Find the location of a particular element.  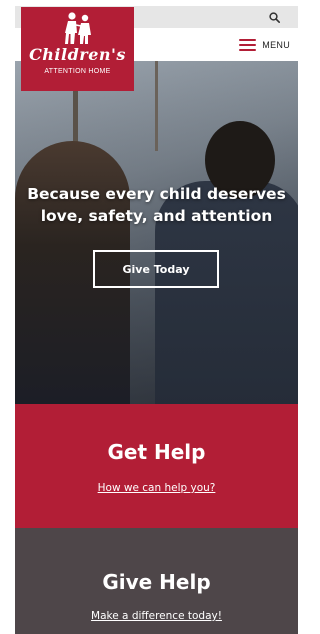

get-help-link: How we can help you? is located at coordinates (156, 488).